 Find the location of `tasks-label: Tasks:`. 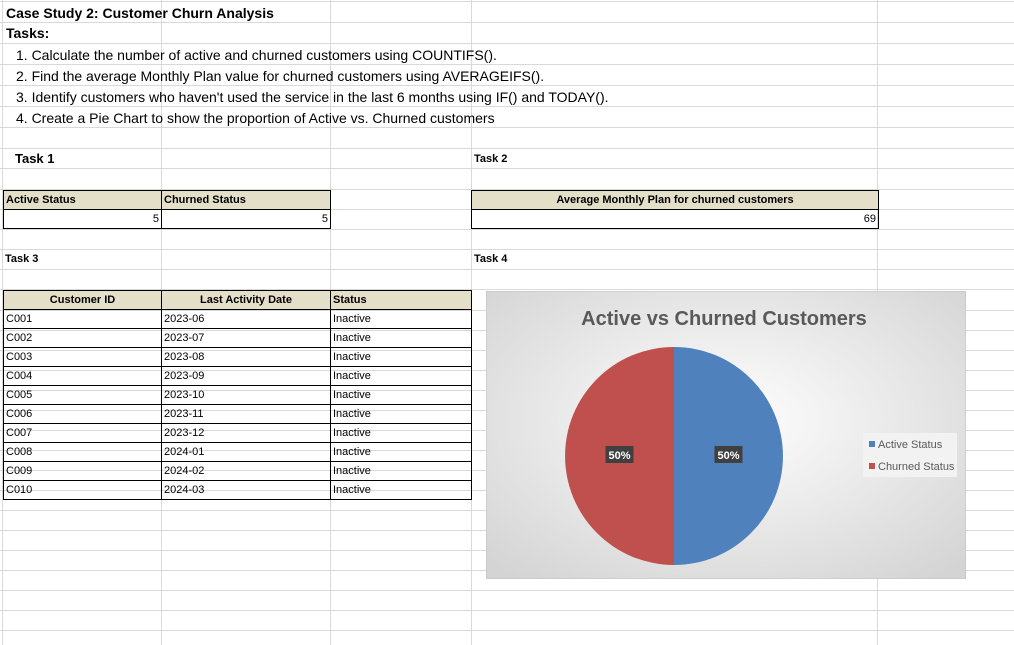

tasks-label: Tasks: is located at coordinates (28, 33).